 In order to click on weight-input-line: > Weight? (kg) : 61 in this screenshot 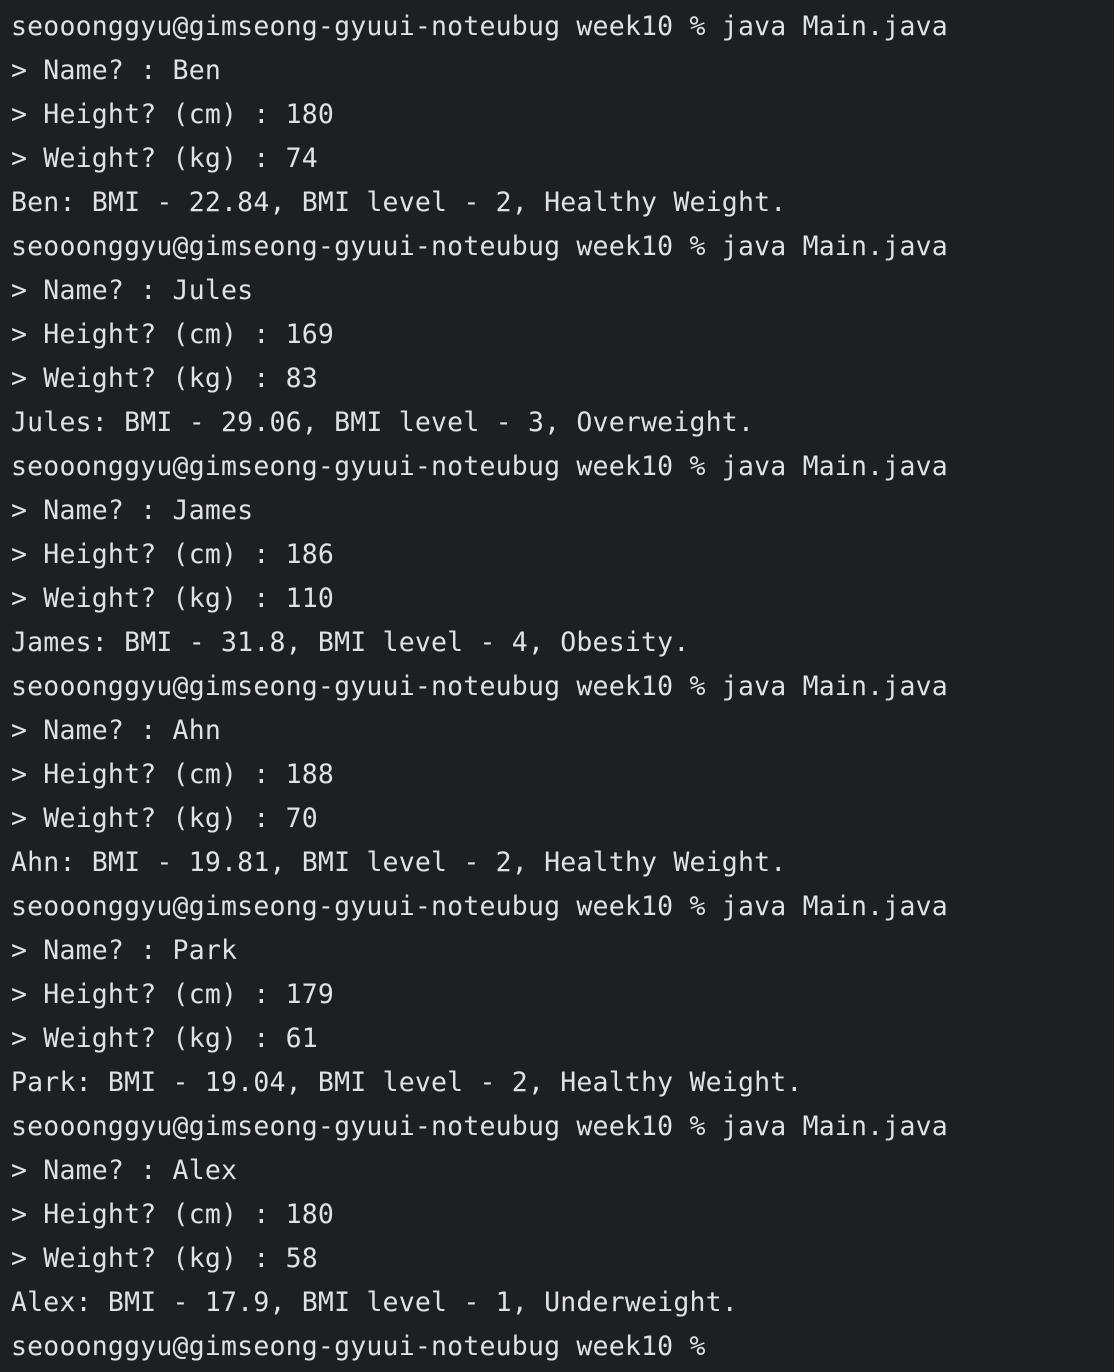, I will do `click(164, 1038)`.